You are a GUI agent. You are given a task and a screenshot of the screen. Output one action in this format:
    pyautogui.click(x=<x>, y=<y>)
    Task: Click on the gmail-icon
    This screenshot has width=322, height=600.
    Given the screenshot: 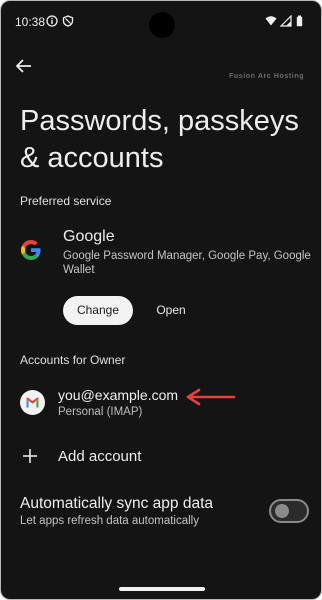 What is the action you would take?
    pyautogui.click(x=32, y=402)
    